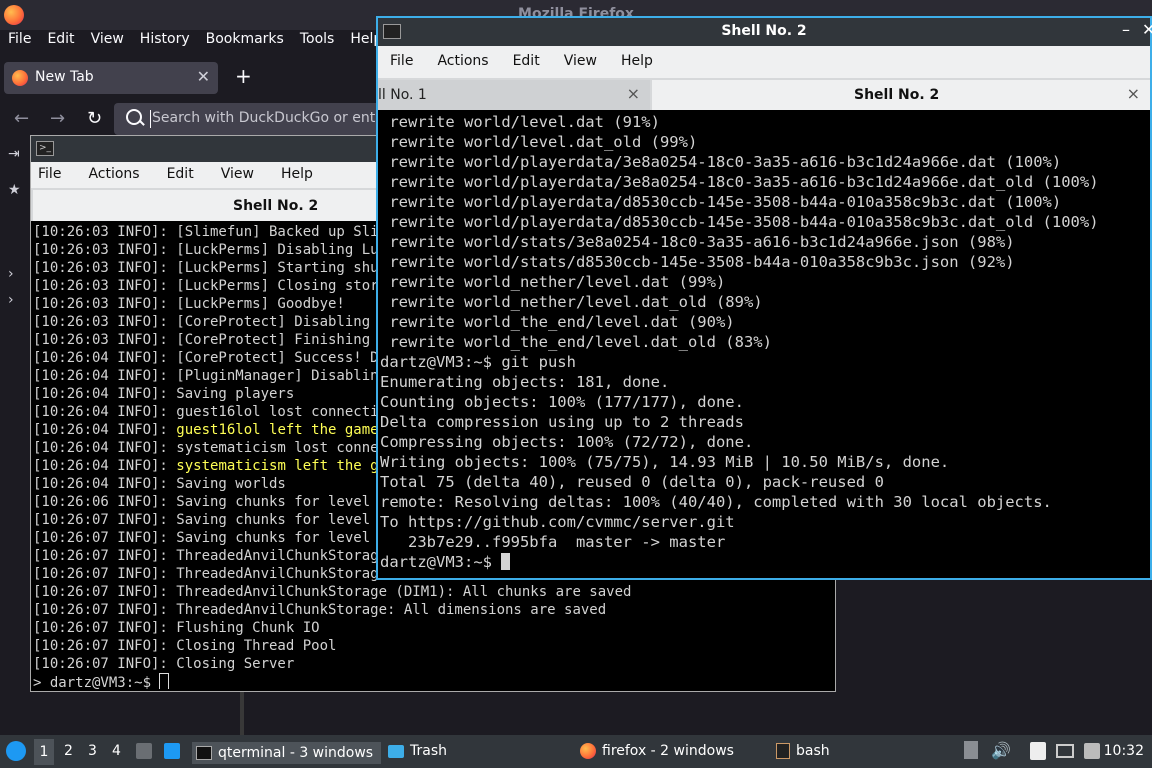 This screenshot has width=1152, height=768. Describe the element at coordinates (901, 95) in the screenshot. I see `tab-shell-no-2: Shell No. 2 ×` at that location.